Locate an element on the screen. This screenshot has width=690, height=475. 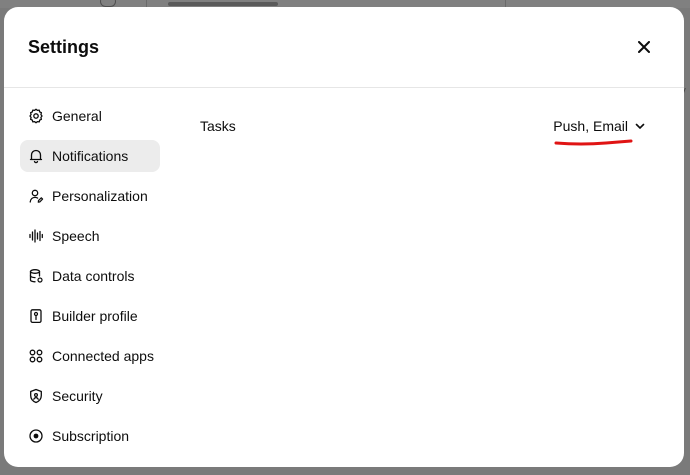
sidebar-item-speech: Speech is located at coordinates (90, 236).